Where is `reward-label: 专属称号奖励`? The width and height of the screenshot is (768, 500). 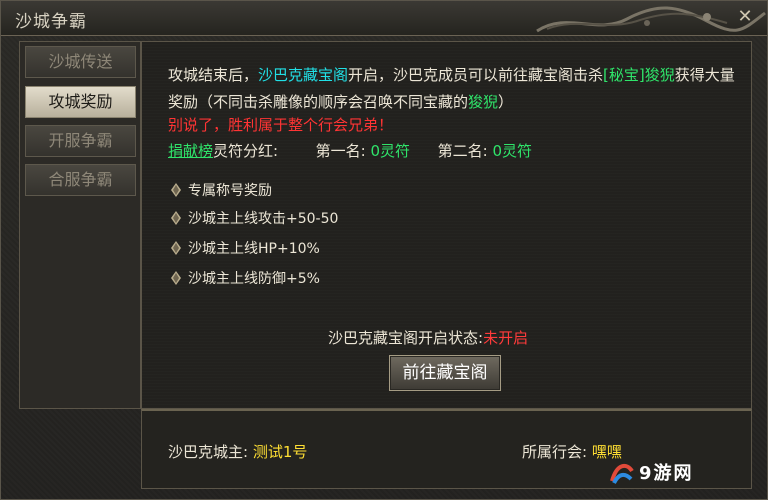
reward-label: 专属称号奖励 is located at coordinates (230, 191).